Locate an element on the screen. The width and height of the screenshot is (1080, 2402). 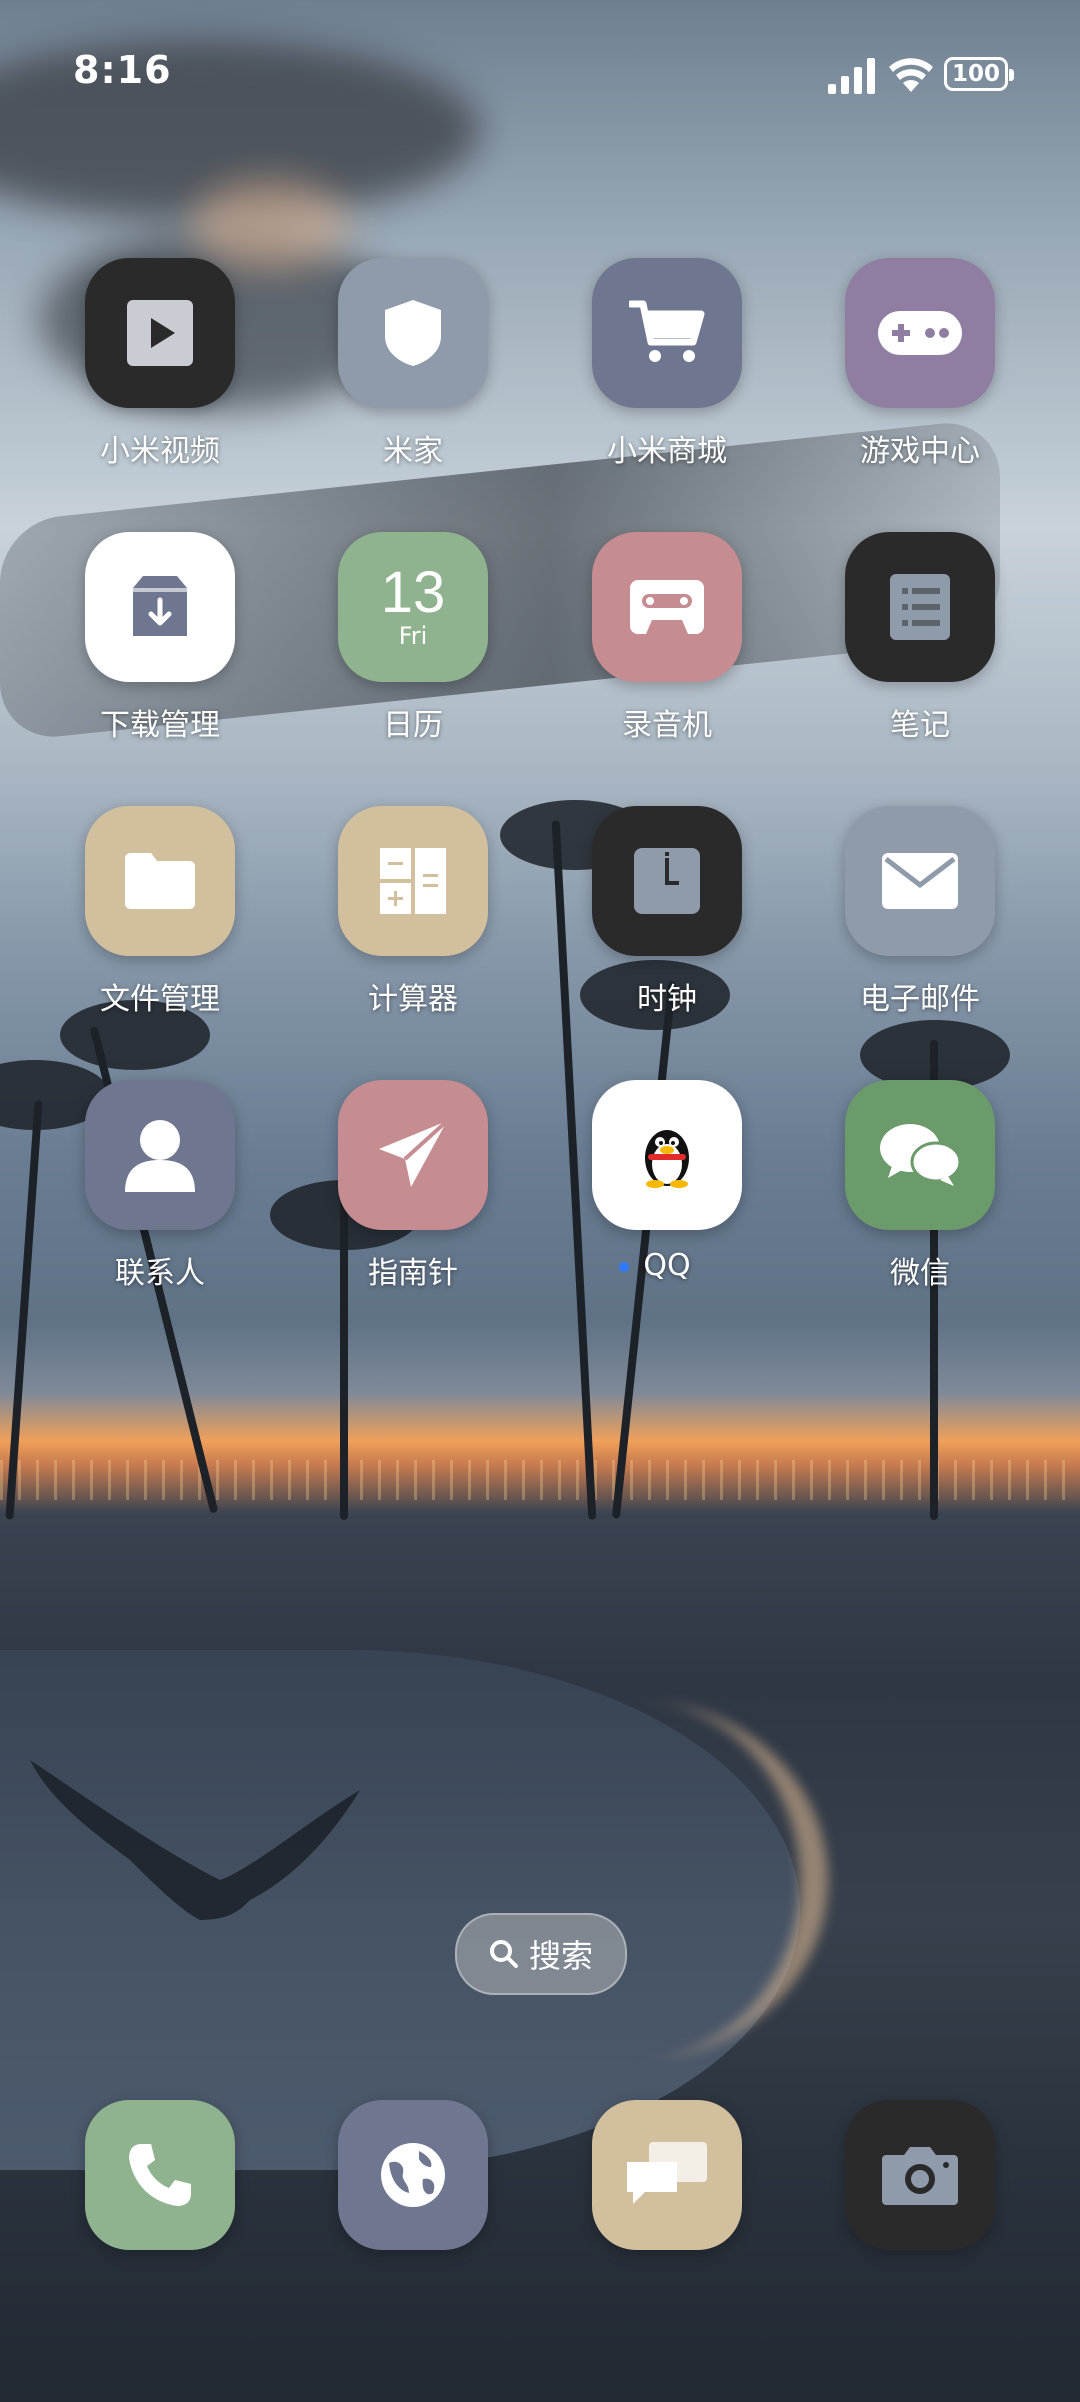
app-wechat: 微信 is located at coordinates (920, 1190).